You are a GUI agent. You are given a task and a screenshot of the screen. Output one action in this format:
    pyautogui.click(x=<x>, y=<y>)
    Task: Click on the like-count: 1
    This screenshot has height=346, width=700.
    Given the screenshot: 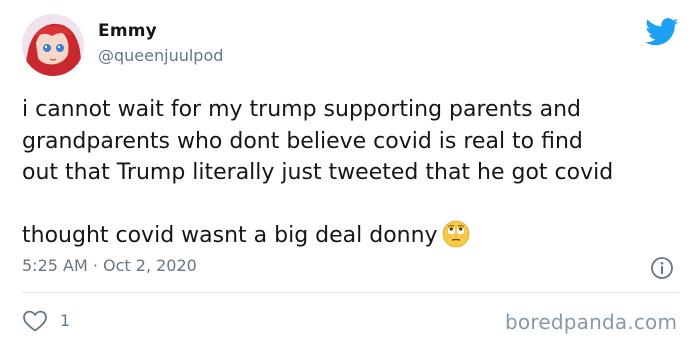 What is the action you would take?
    pyautogui.click(x=65, y=320)
    